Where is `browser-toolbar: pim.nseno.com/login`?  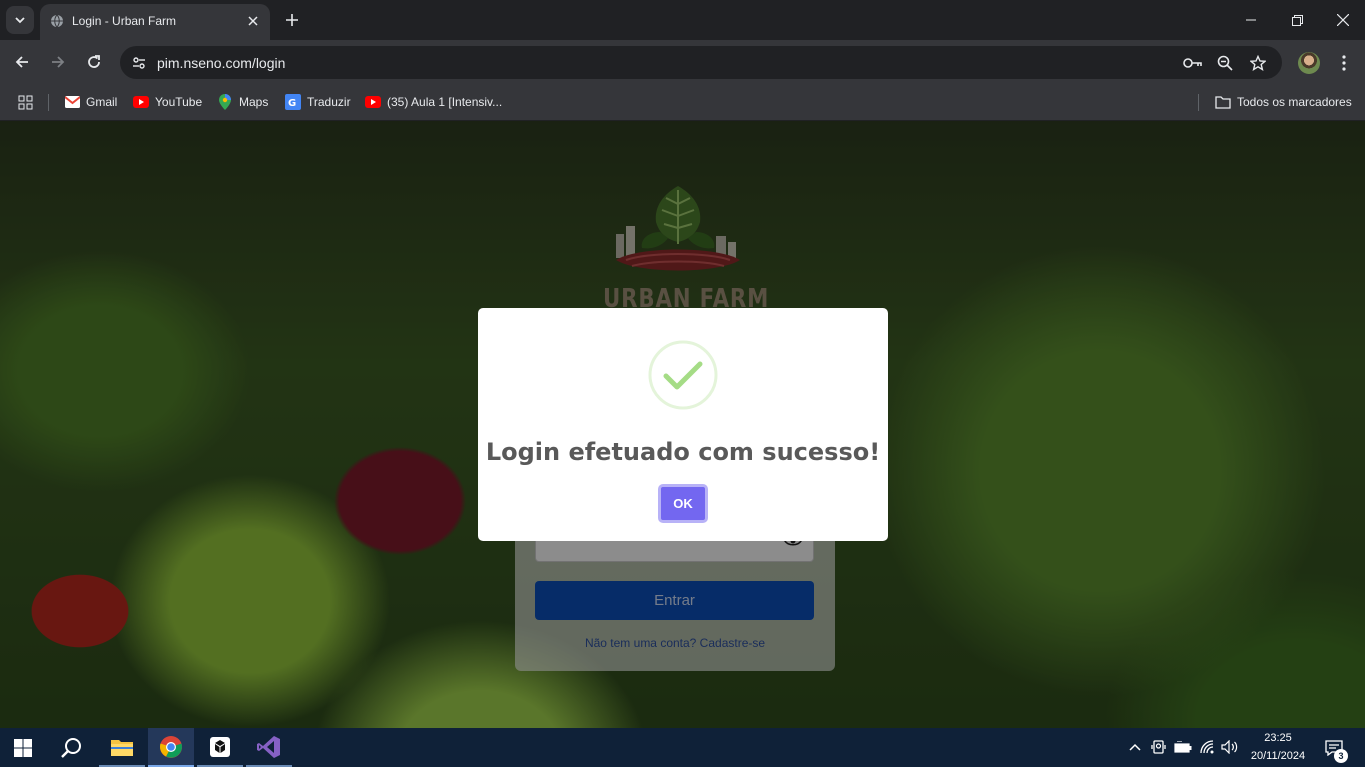 browser-toolbar: pim.nseno.com/login is located at coordinates (682, 62).